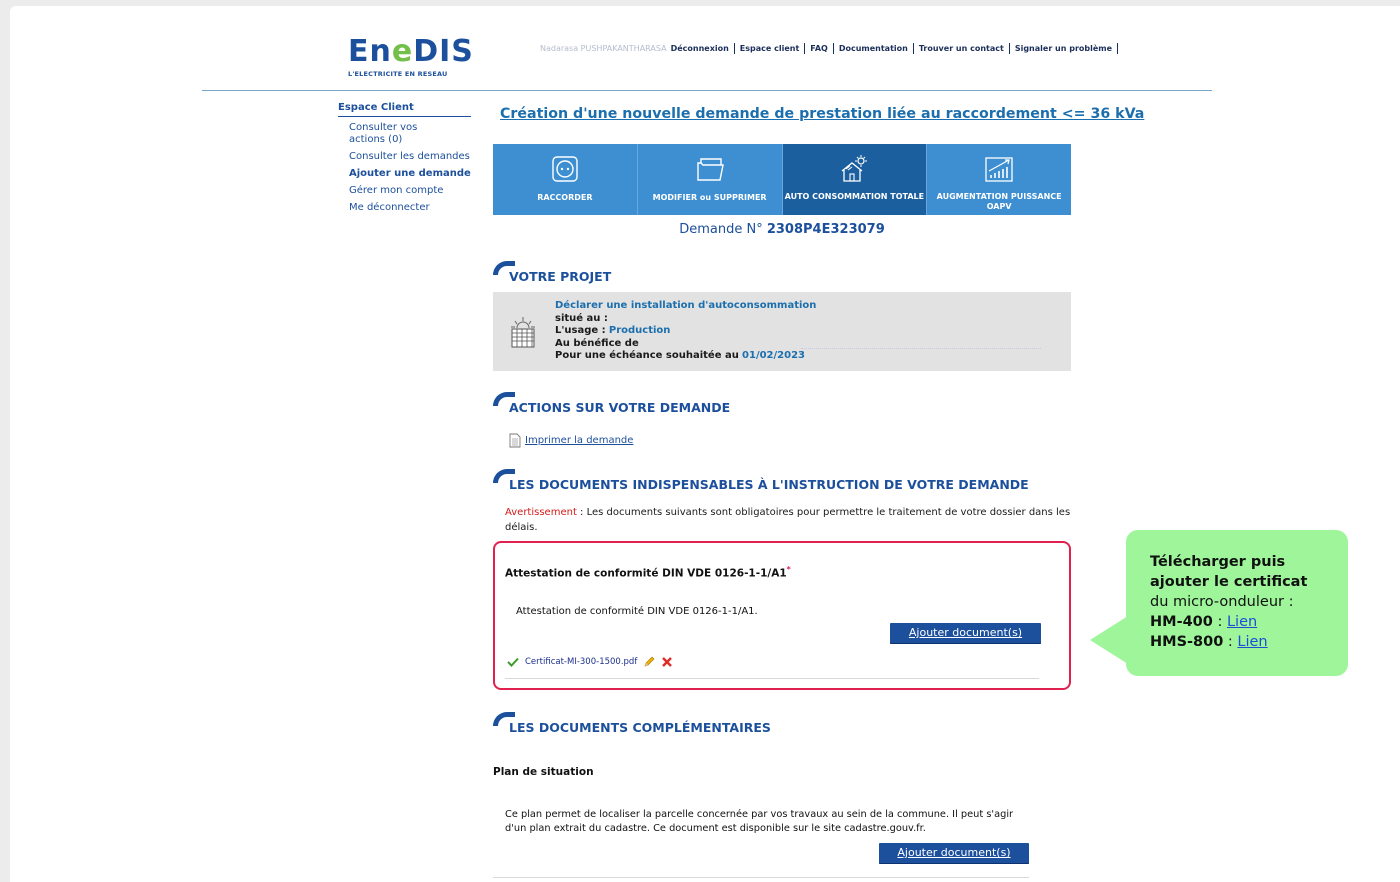  I want to click on nav-documentation-link: Documentation, so click(874, 48).